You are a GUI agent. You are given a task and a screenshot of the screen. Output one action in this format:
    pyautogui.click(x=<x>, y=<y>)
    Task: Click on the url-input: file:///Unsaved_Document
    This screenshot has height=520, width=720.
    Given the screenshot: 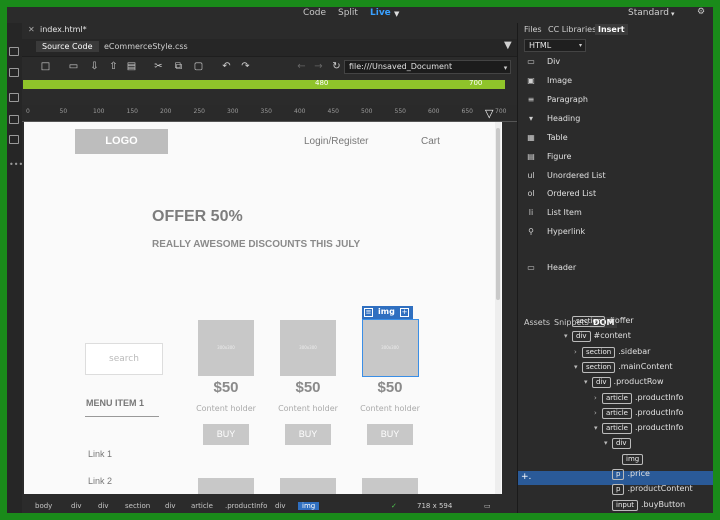 What is the action you would take?
    pyautogui.click(x=427, y=67)
    